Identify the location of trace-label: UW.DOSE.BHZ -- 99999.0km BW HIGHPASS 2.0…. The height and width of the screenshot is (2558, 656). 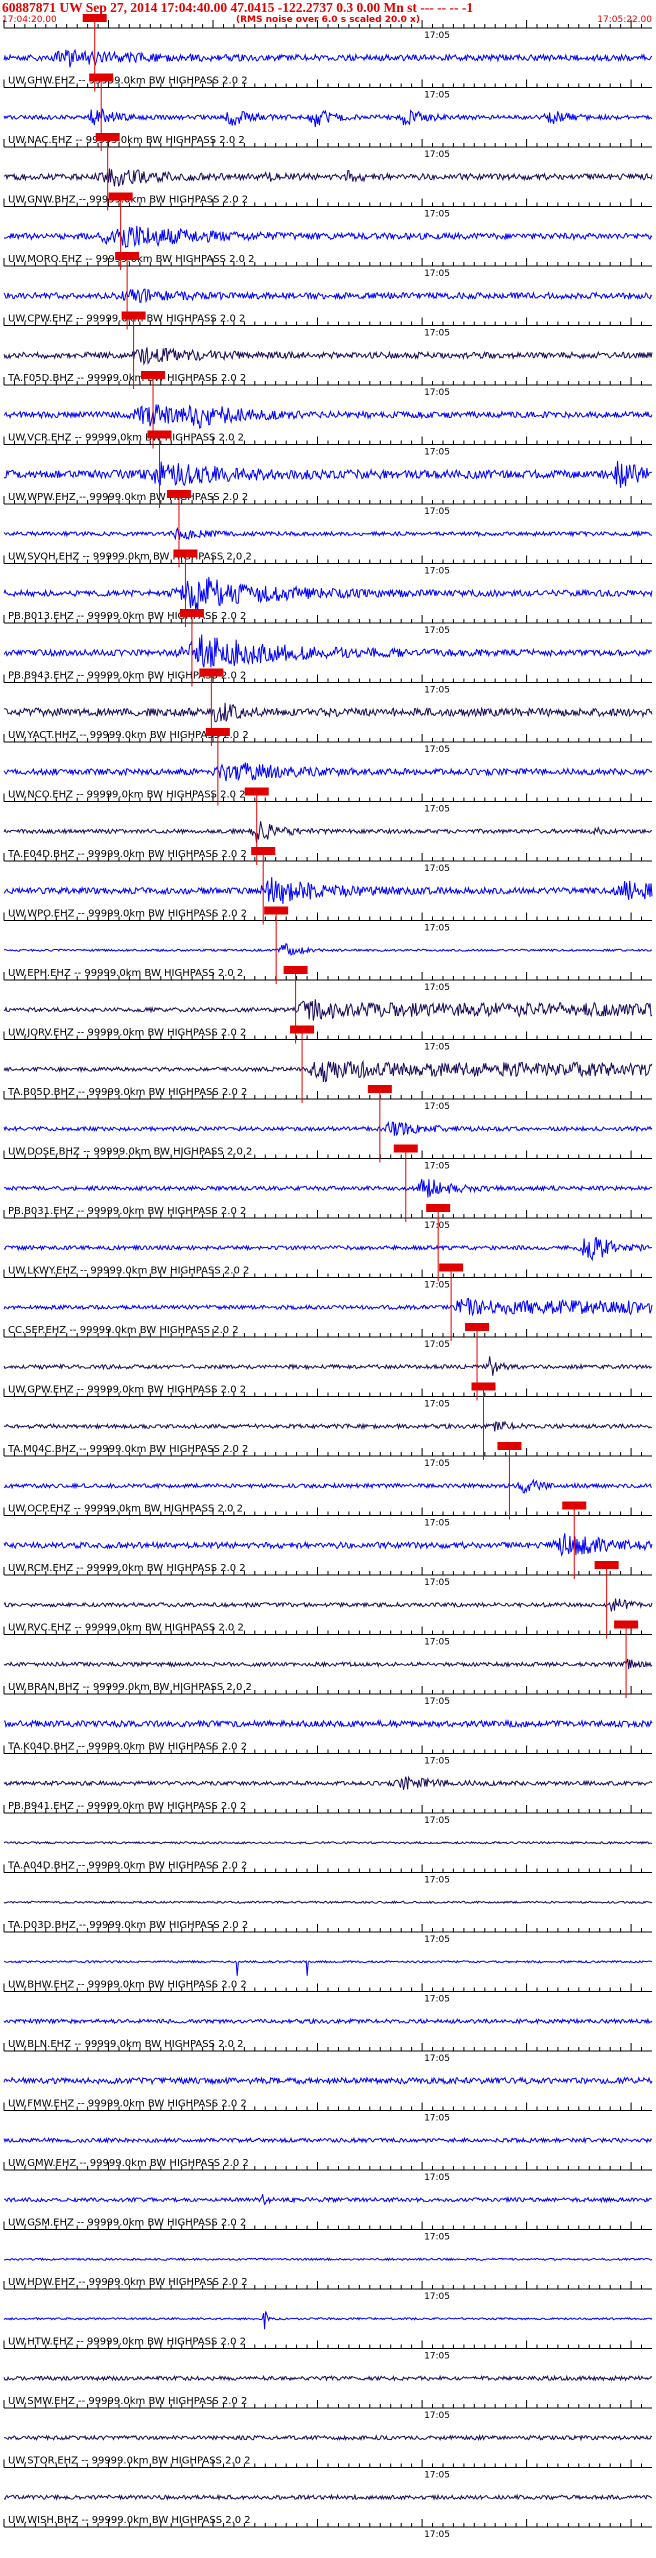
(130, 1152).